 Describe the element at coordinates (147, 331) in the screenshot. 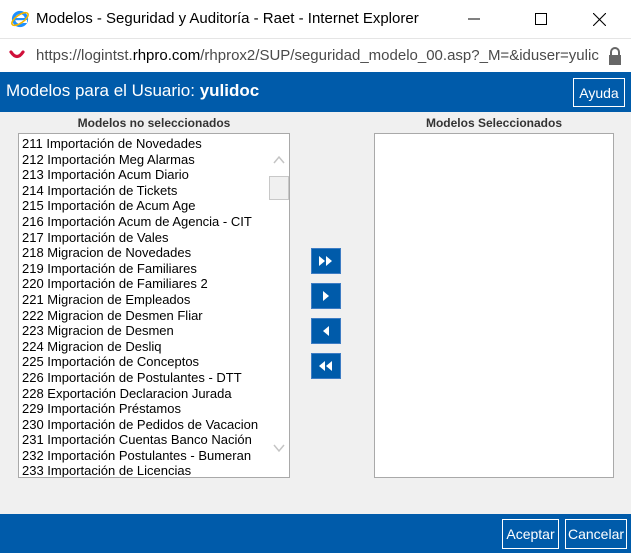

I see `list-item: 223 Migracion de Desmen` at that location.